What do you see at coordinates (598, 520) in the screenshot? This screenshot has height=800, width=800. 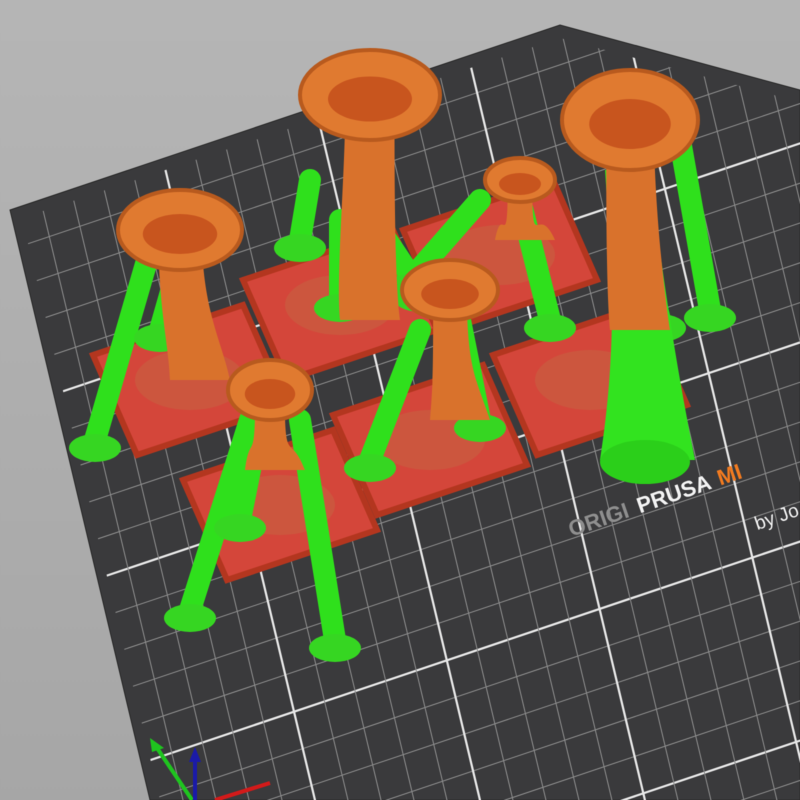 I see `bed-logo-text: ORIGI` at bounding box center [598, 520].